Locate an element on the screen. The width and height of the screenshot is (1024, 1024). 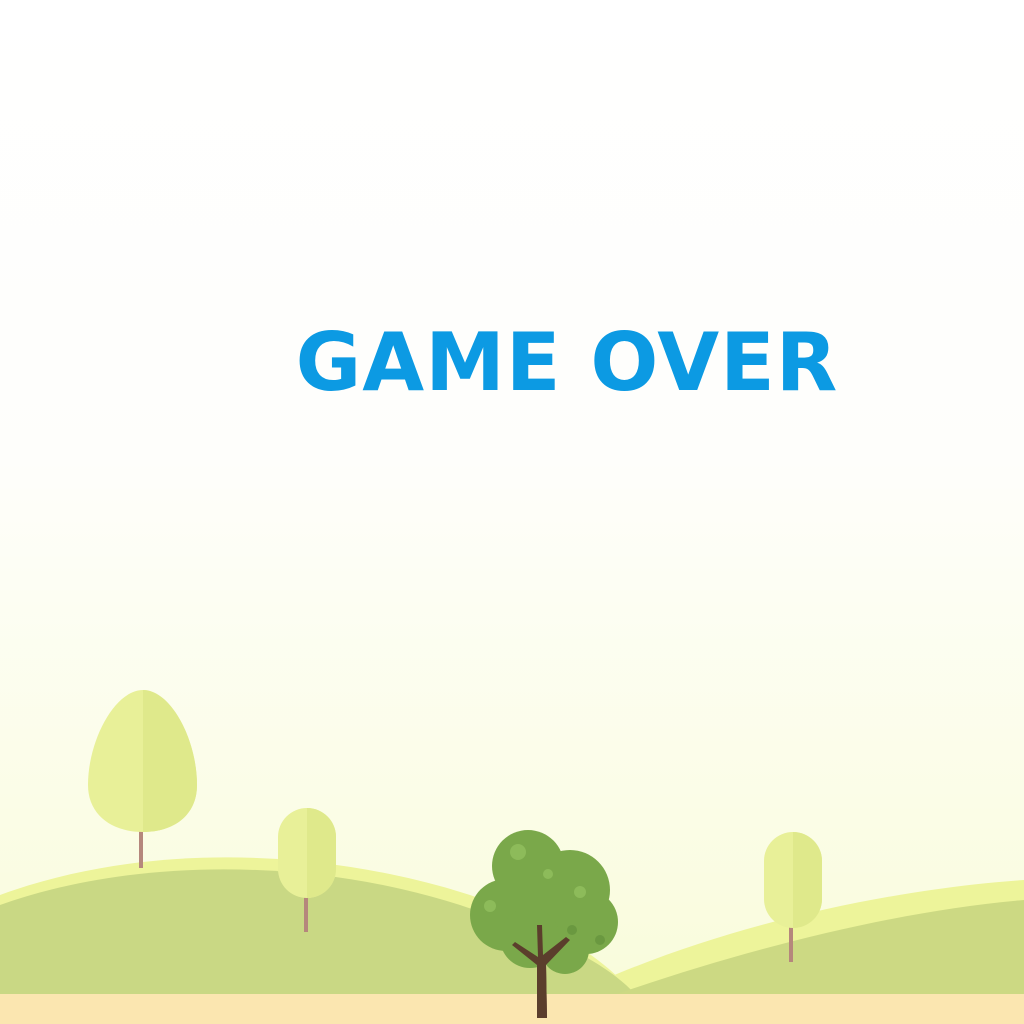
tree-icon is located at coordinates (142, 779).